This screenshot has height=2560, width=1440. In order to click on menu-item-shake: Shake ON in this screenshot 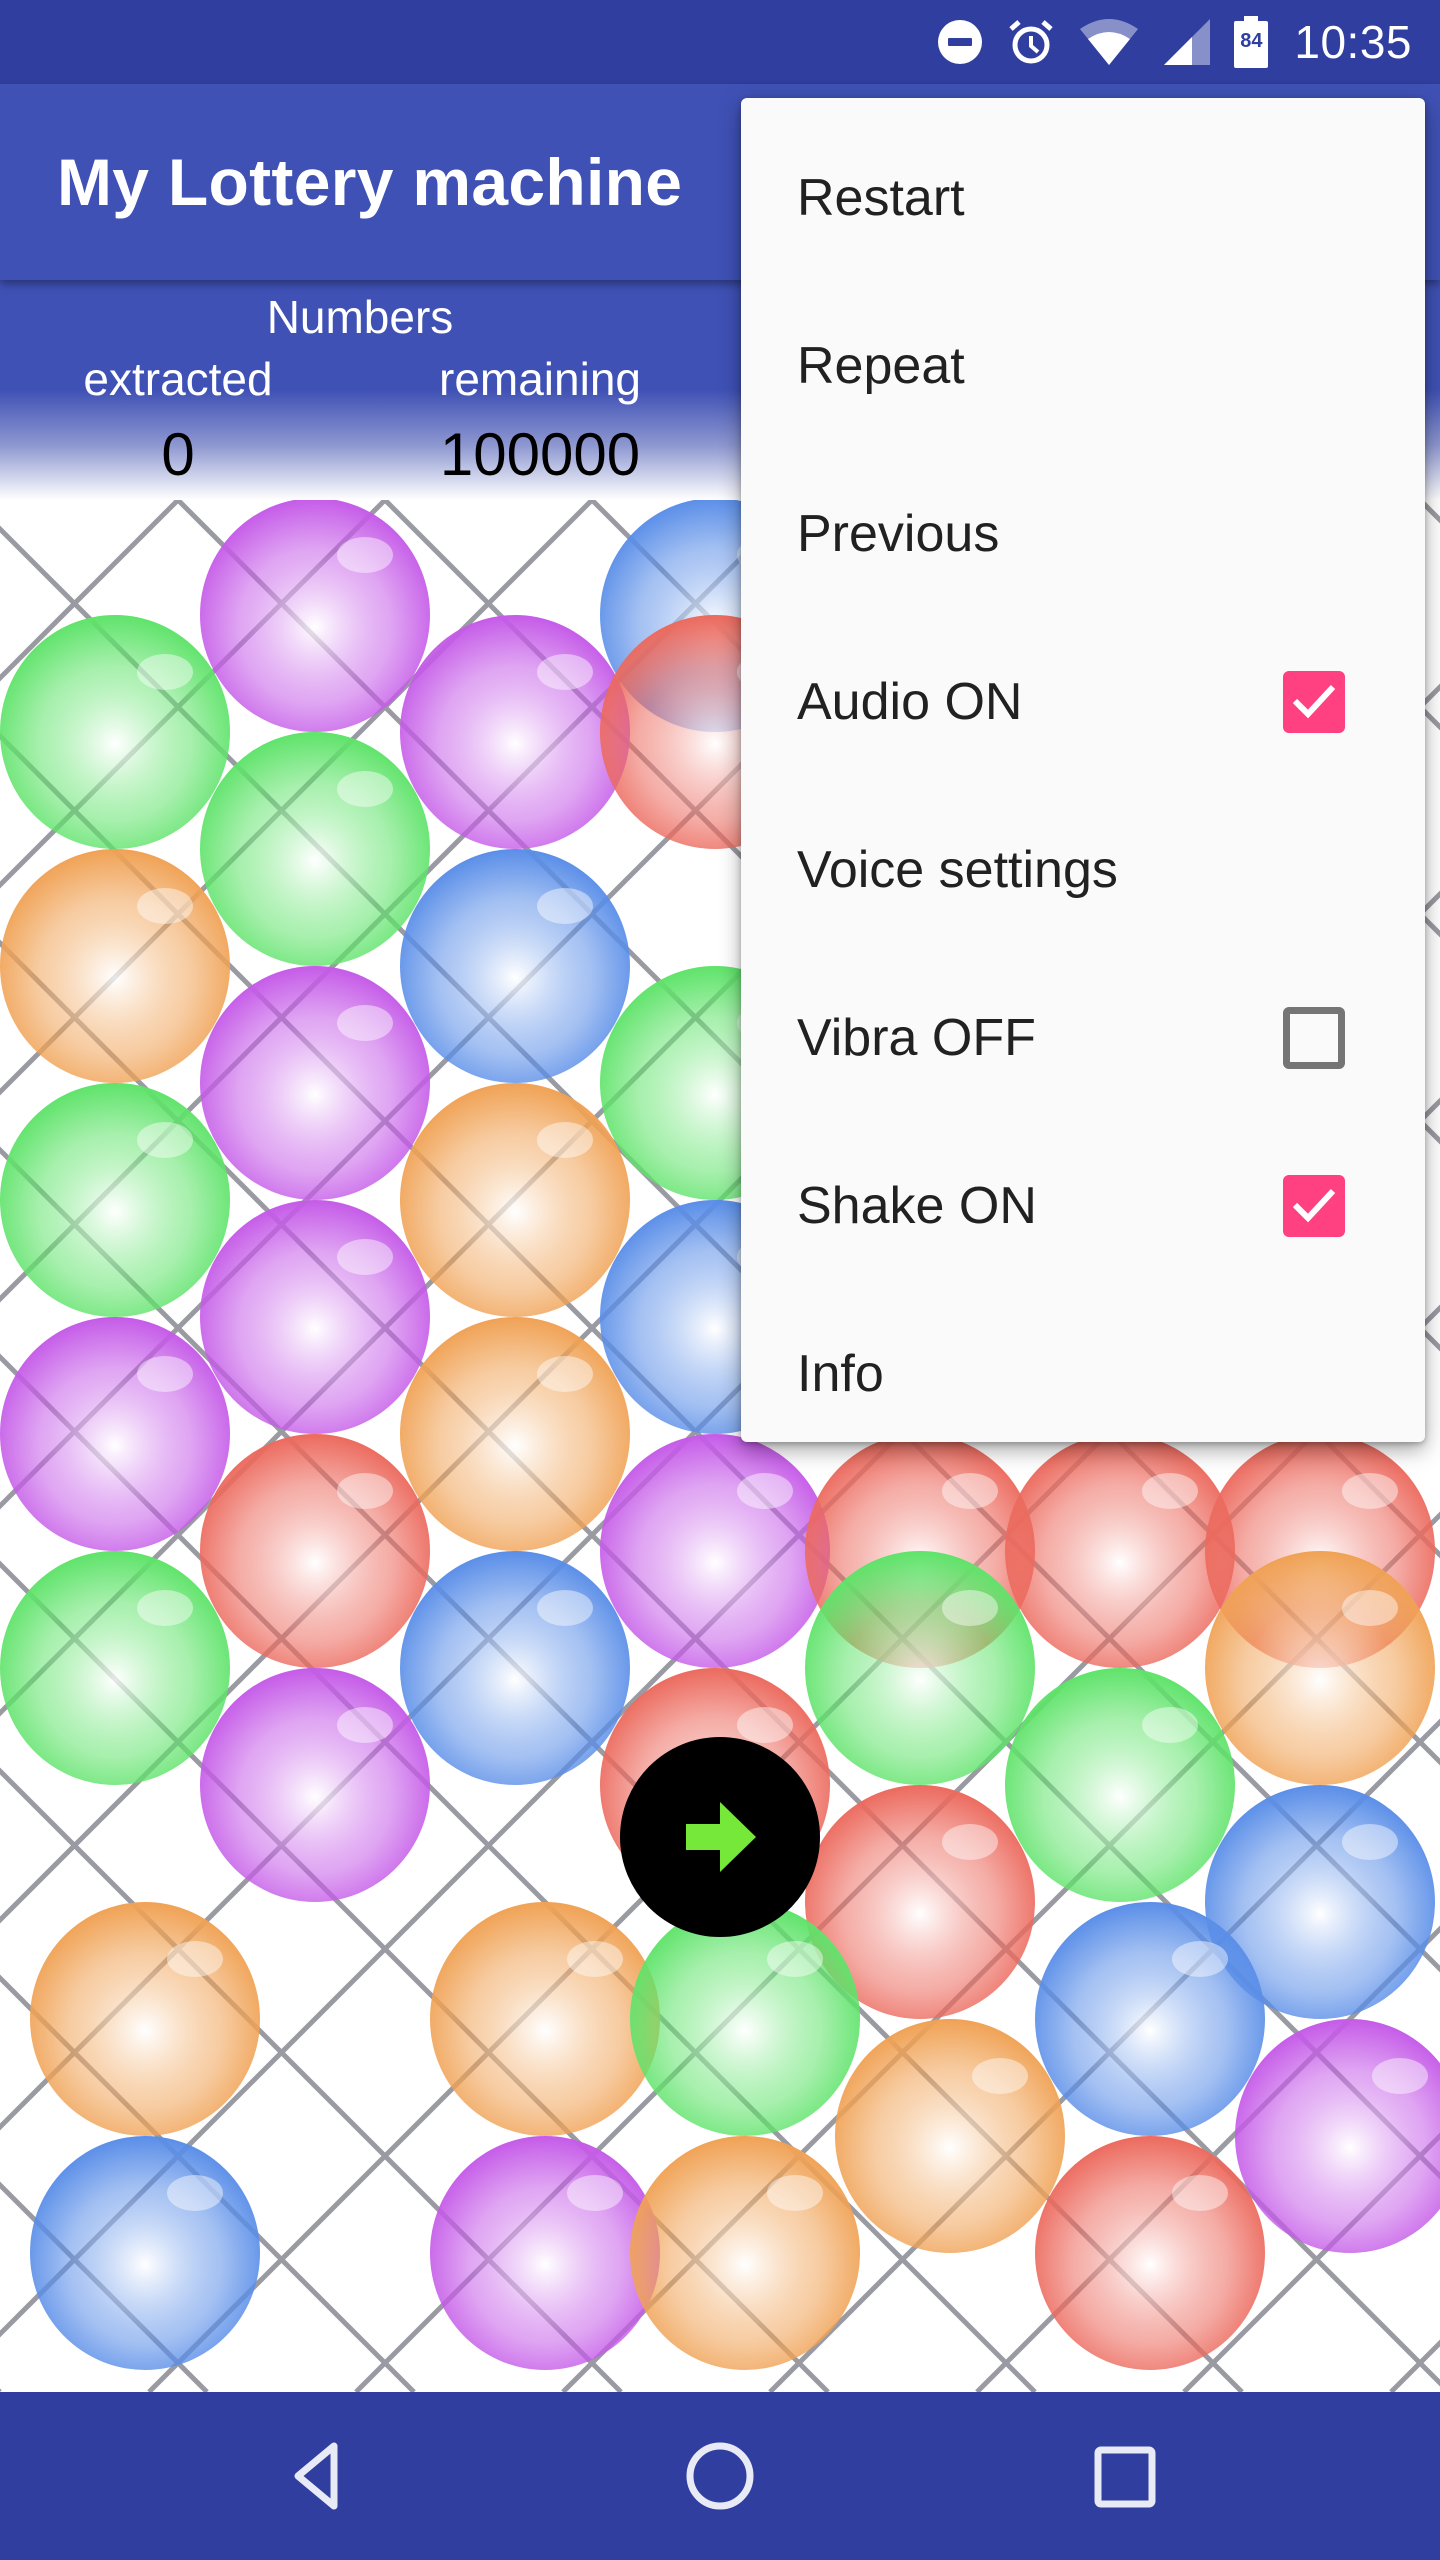, I will do `click(1083, 1206)`.